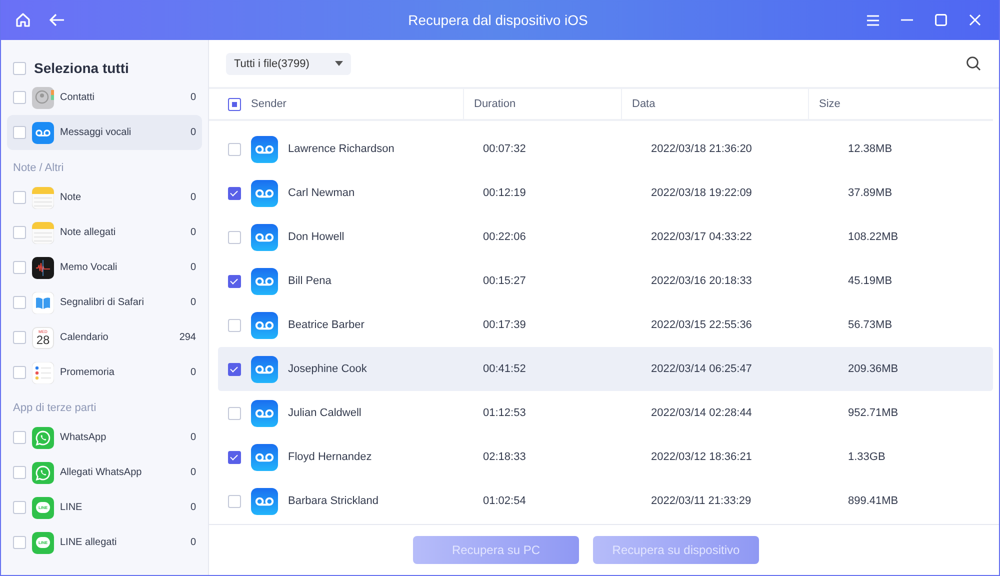 The height and width of the screenshot is (576, 1000). What do you see at coordinates (605, 193) in the screenshot?
I see `table-row: Carl Newman 00:12:19 2022/03/18 19:22:09 37.89MB` at bounding box center [605, 193].